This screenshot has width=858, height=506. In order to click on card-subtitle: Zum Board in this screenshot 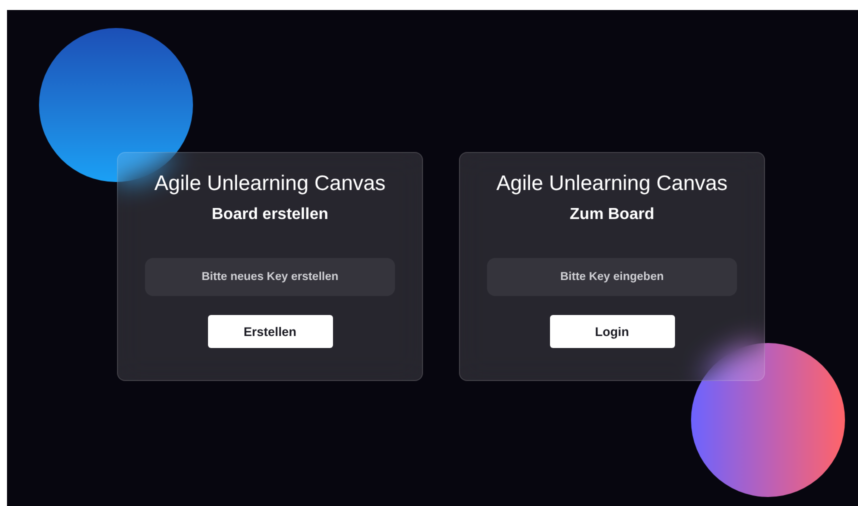, I will do `click(612, 215)`.